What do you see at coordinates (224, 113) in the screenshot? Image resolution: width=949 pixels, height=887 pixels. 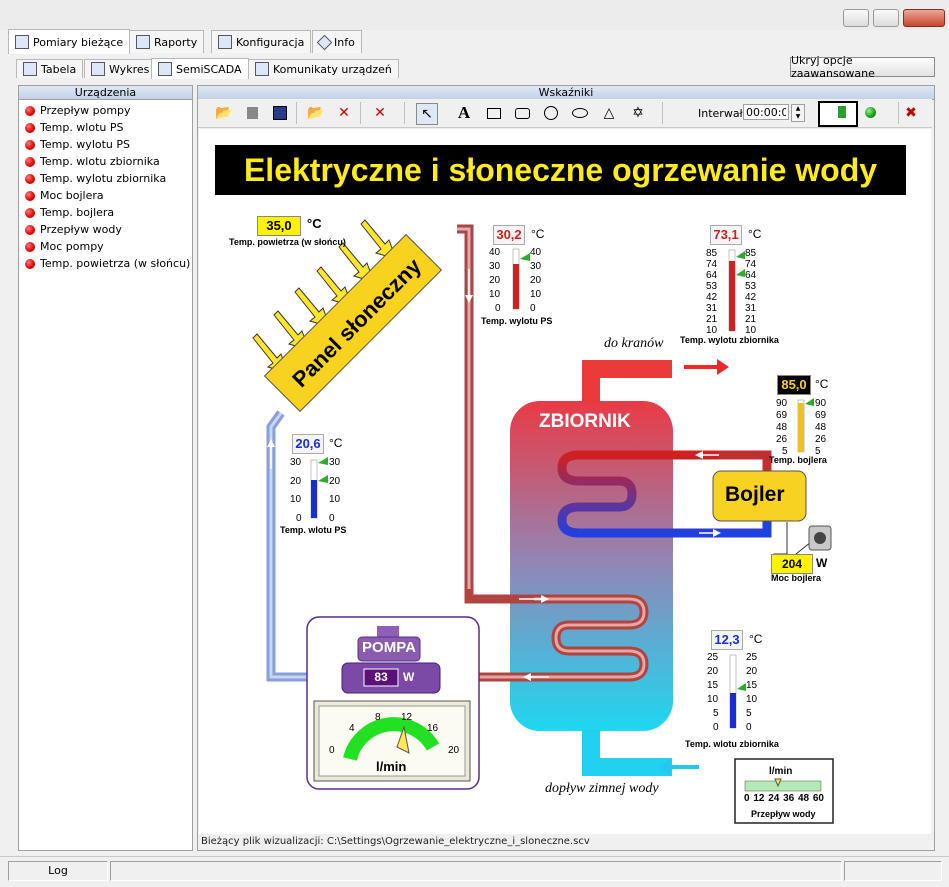 I see `open-folder-icon: 📂` at bounding box center [224, 113].